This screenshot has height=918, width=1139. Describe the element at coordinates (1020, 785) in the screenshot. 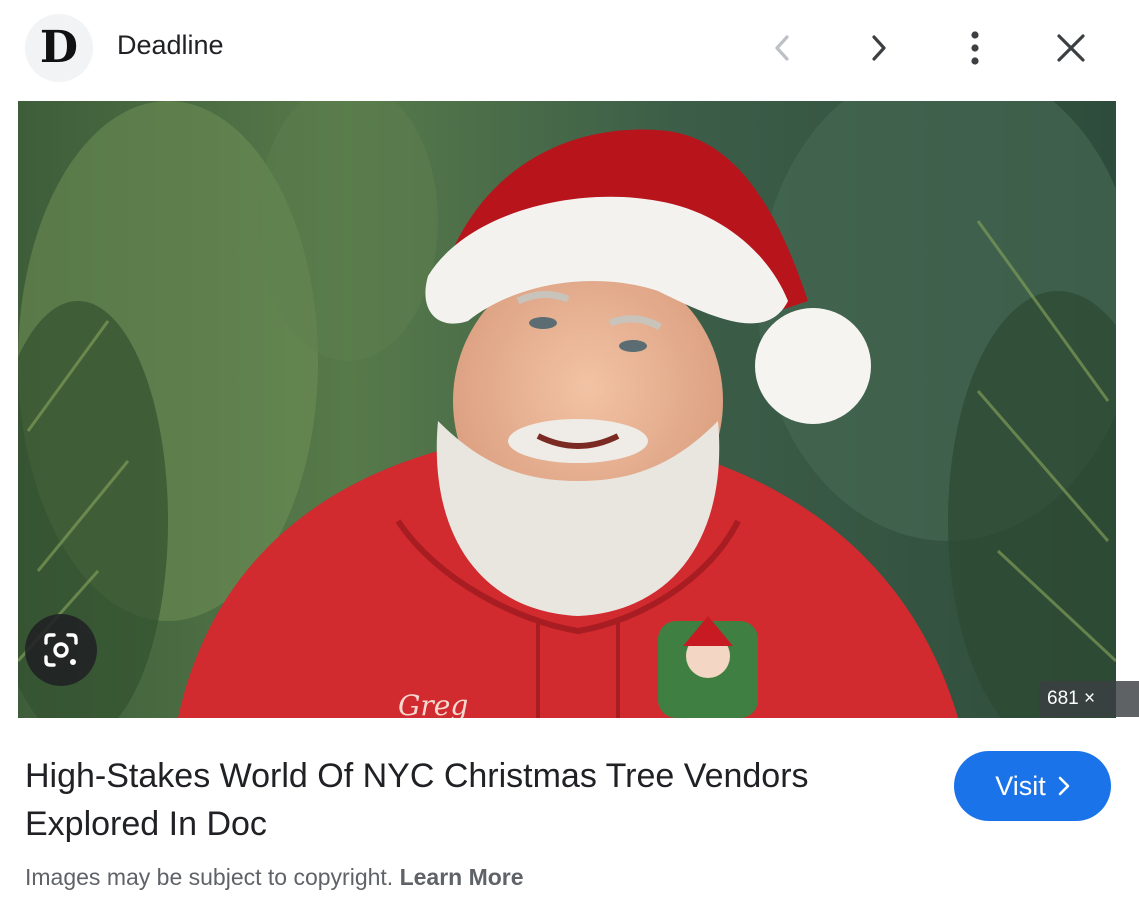

I see `visit-button-label: Visit` at that location.